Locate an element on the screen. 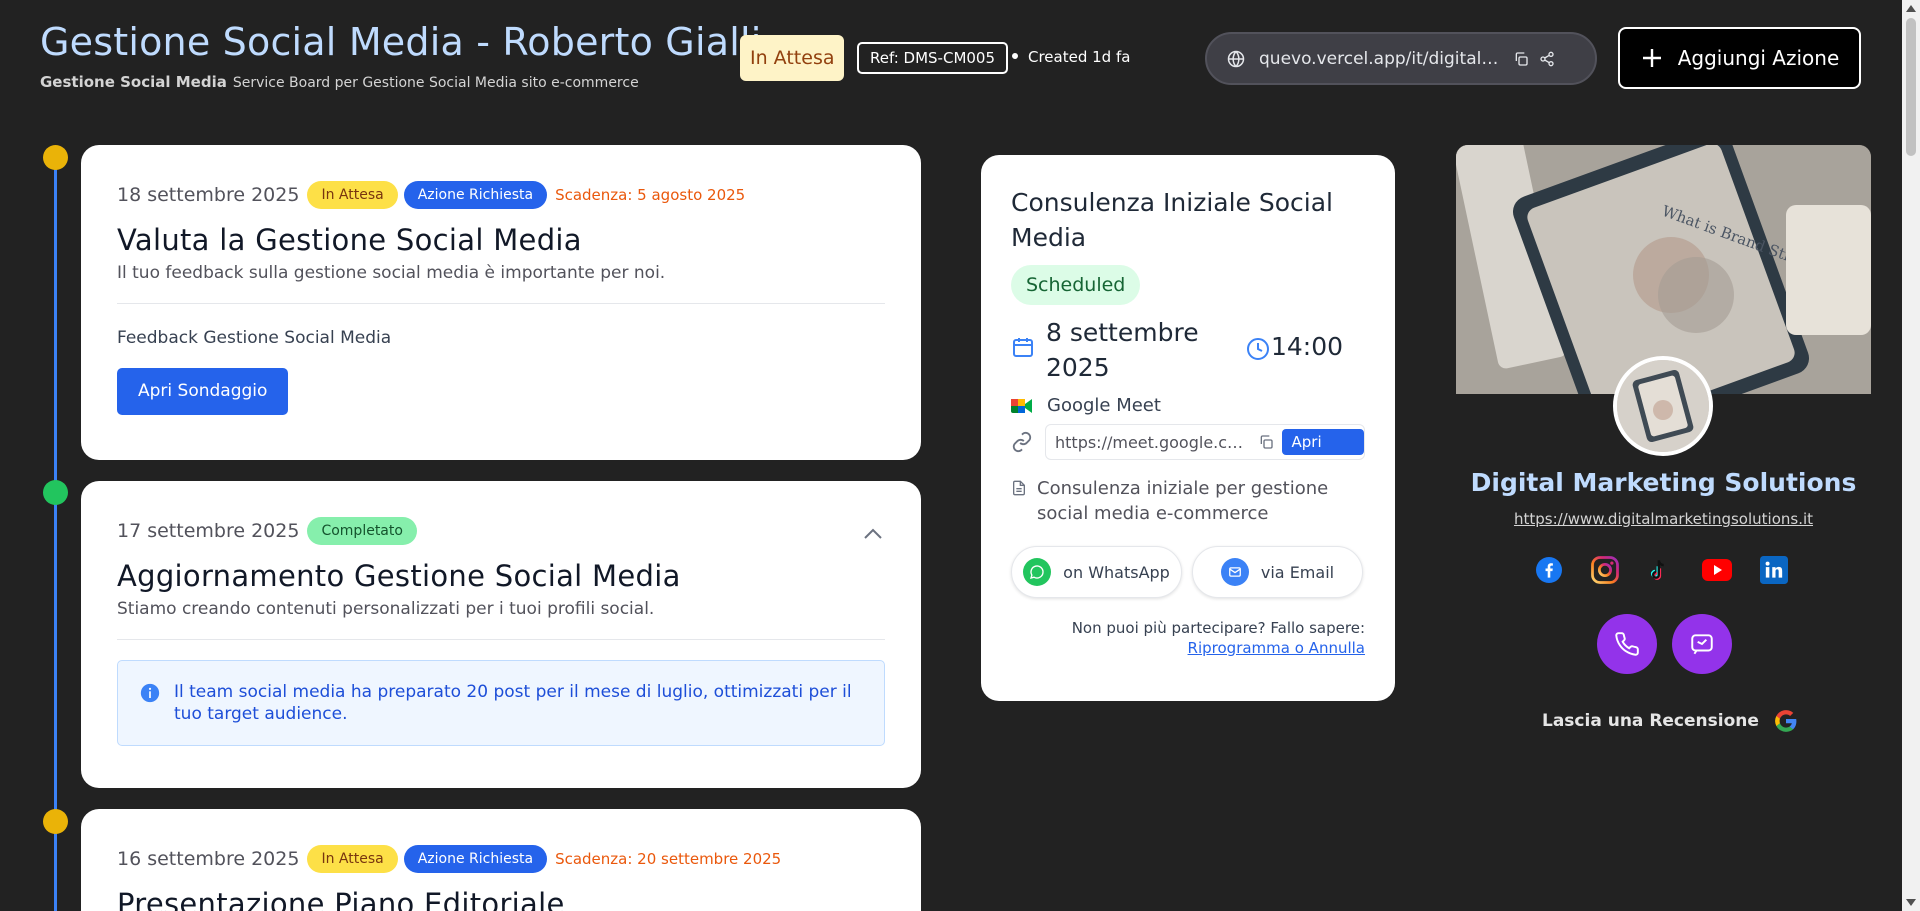 The width and height of the screenshot is (1920, 911). share-icon is located at coordinates (1547, 59).